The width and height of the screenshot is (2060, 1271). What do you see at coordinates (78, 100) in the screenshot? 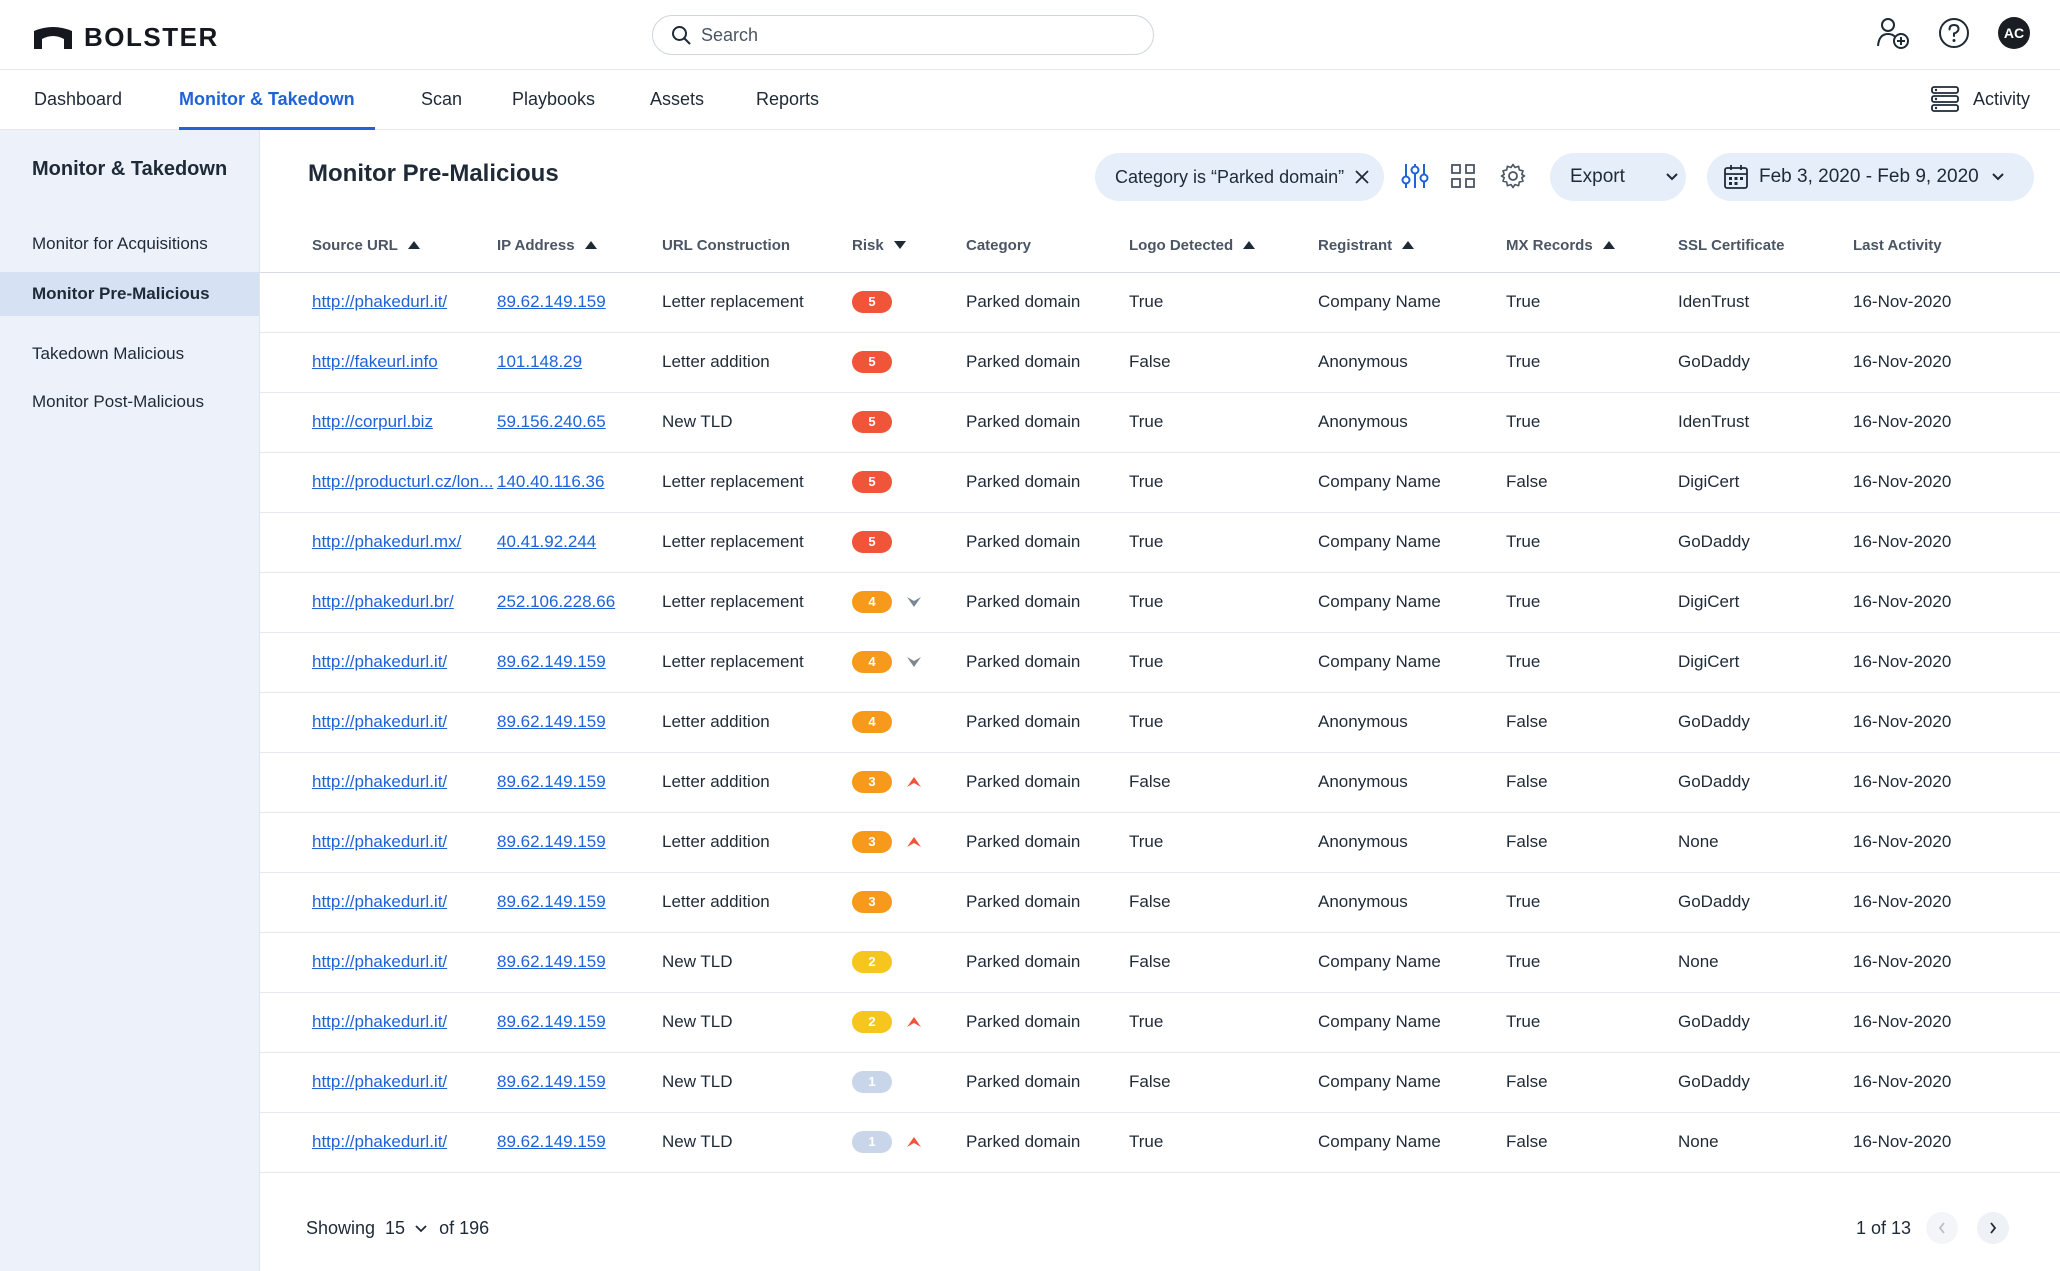
I see `tab-dashboard: Dashboard` at bounding box center [78, 100].